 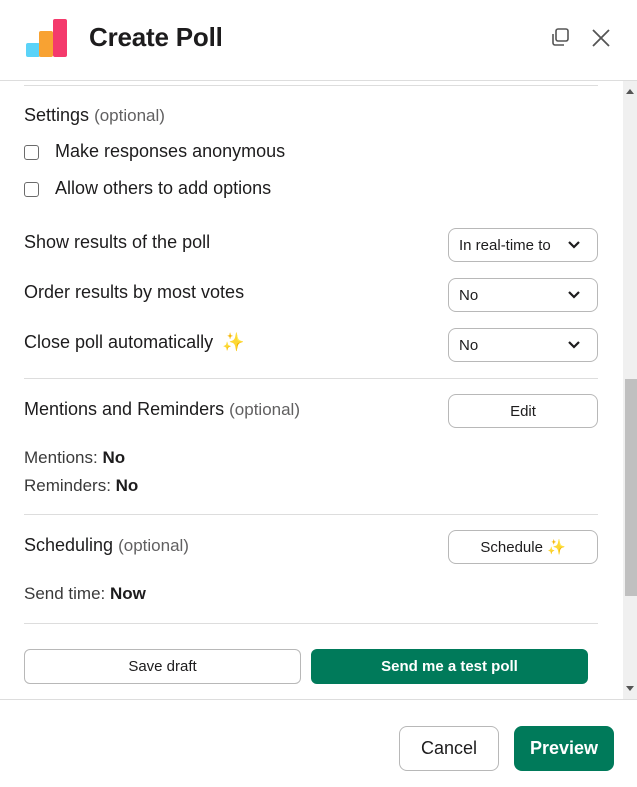 I want to click on open-in-window-icon, so click(x=560, y=38).